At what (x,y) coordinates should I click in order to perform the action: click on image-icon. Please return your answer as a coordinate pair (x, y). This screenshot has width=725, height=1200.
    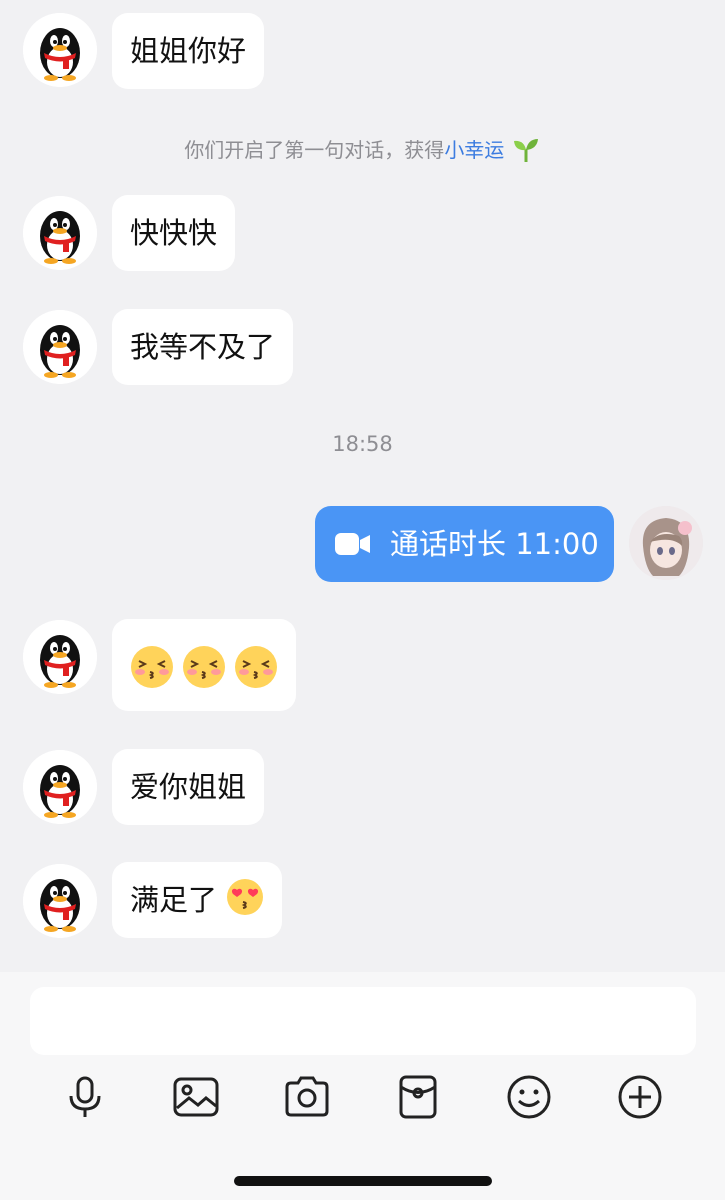
    Looking at the image, I should click on (196, 1097).